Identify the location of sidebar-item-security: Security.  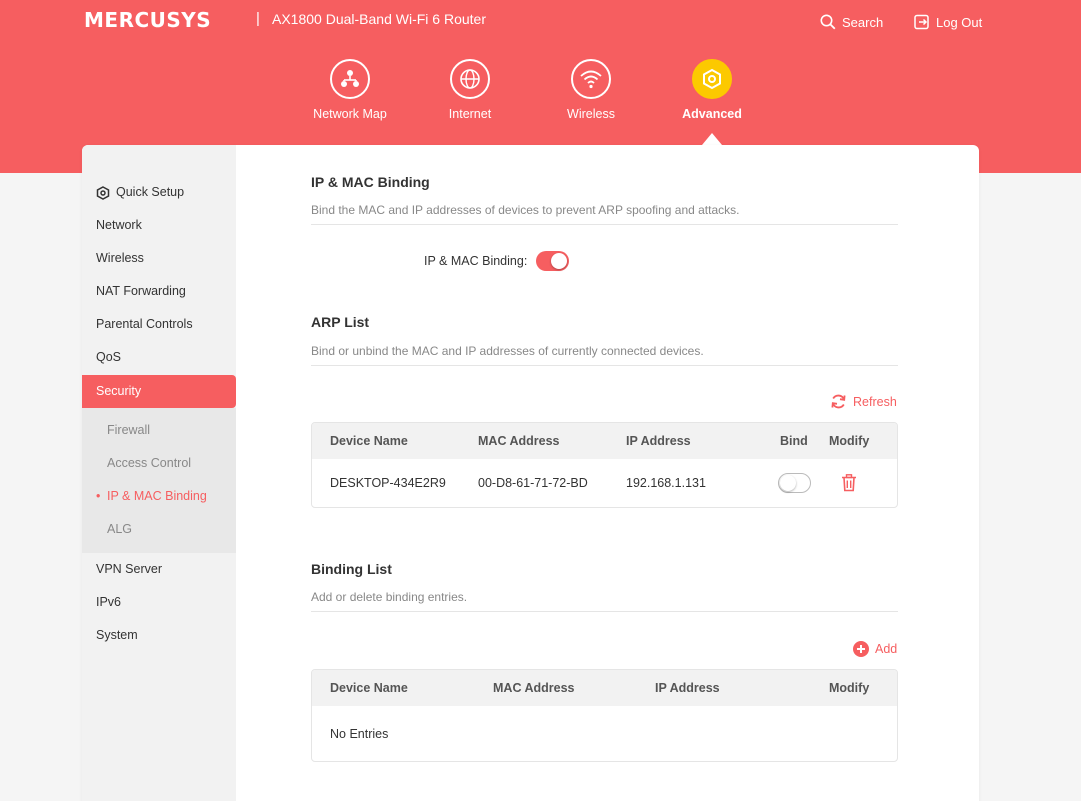
(159, 391).